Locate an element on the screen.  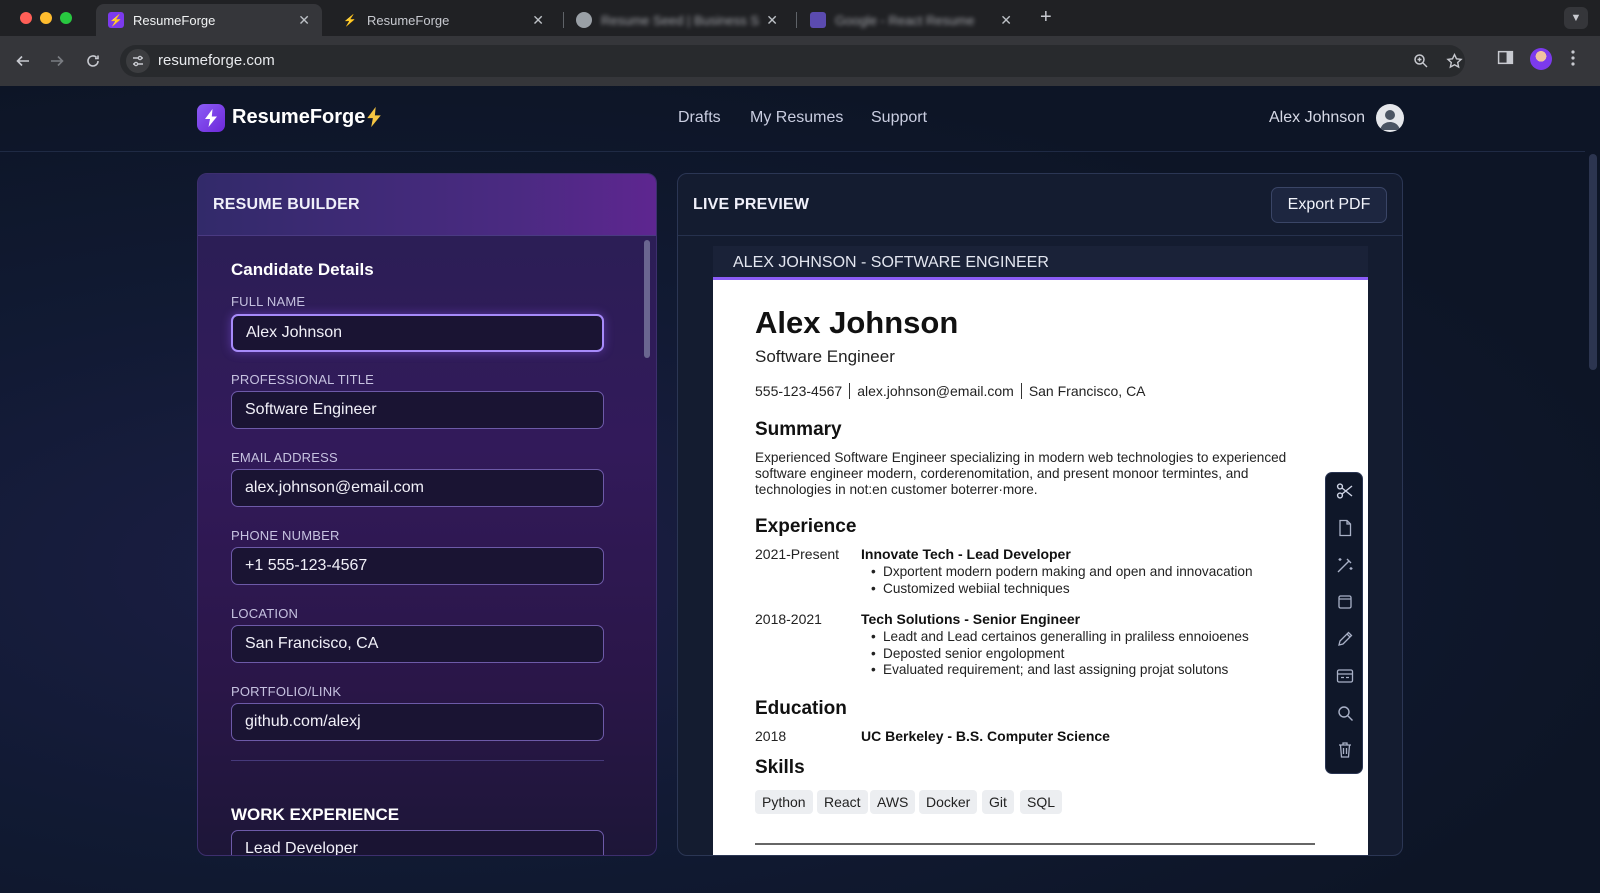
magic-wand-icon is located at coordinates (1345, 565).